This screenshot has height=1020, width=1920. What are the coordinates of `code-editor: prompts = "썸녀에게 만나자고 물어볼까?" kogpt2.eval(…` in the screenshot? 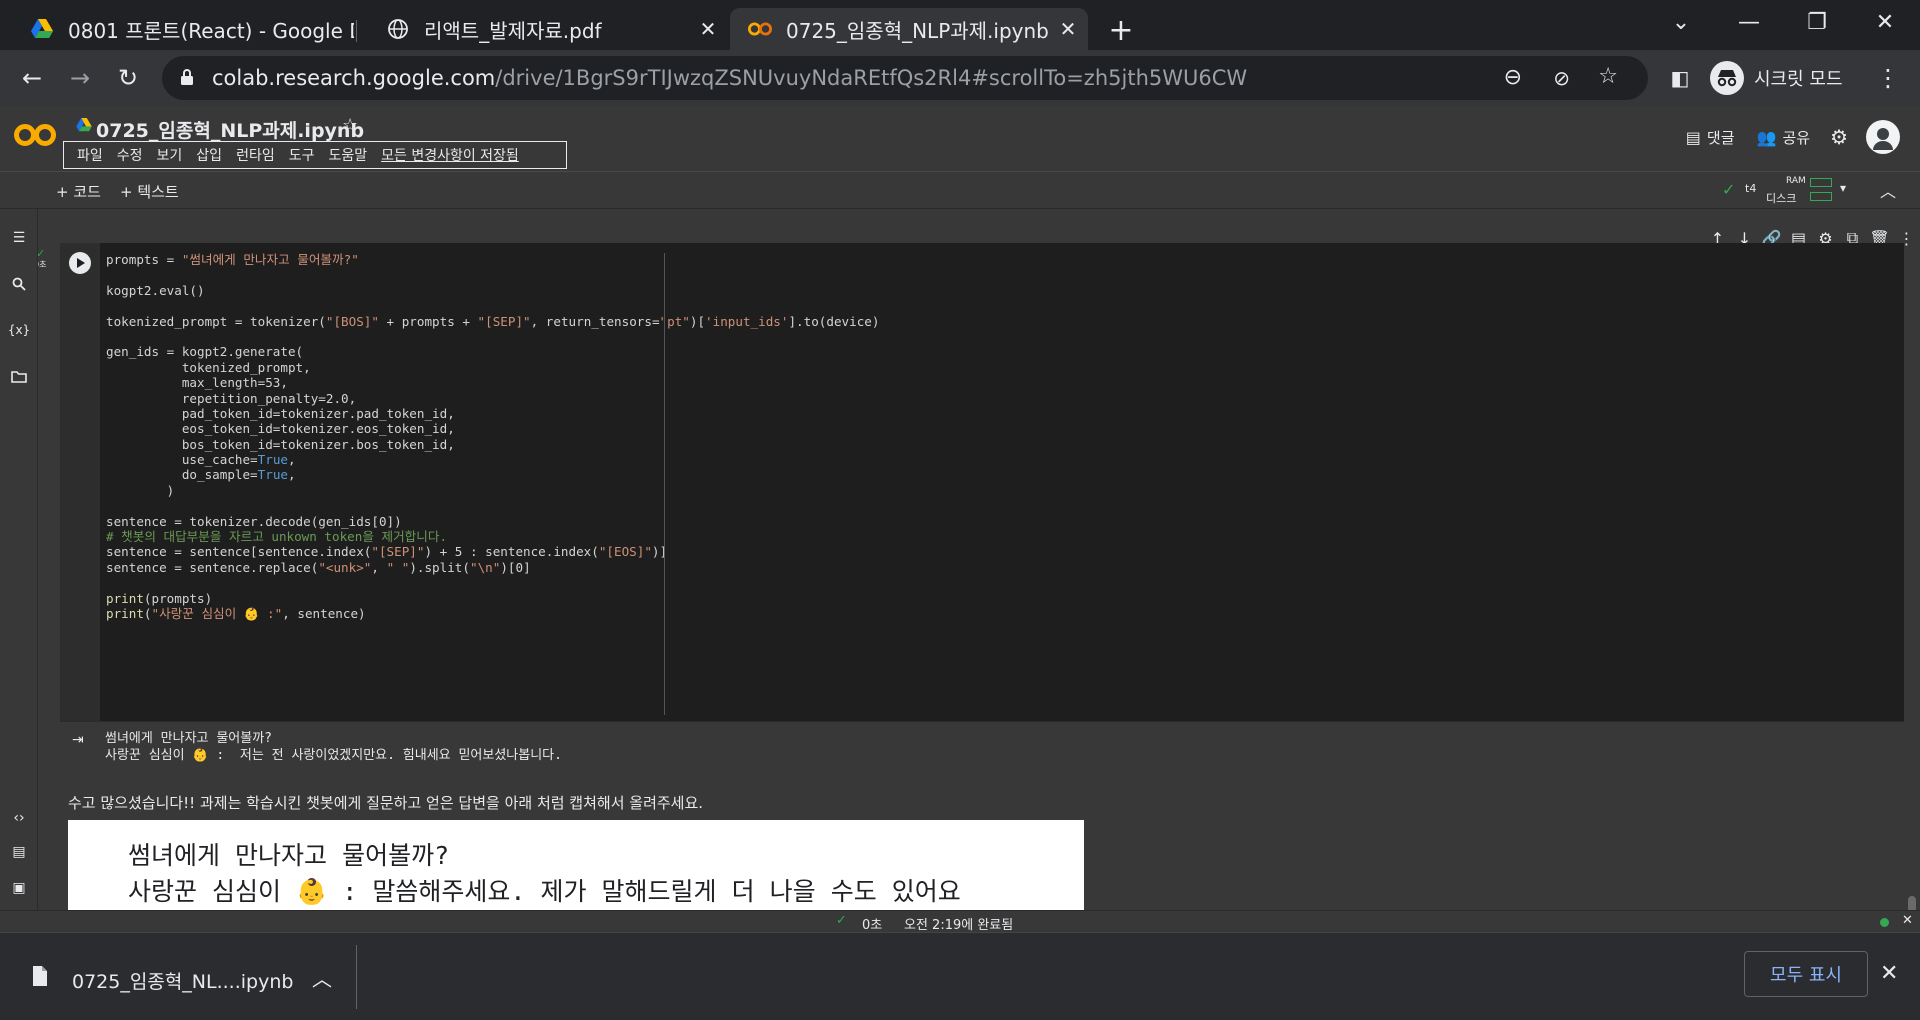 It's located at (493, 436).